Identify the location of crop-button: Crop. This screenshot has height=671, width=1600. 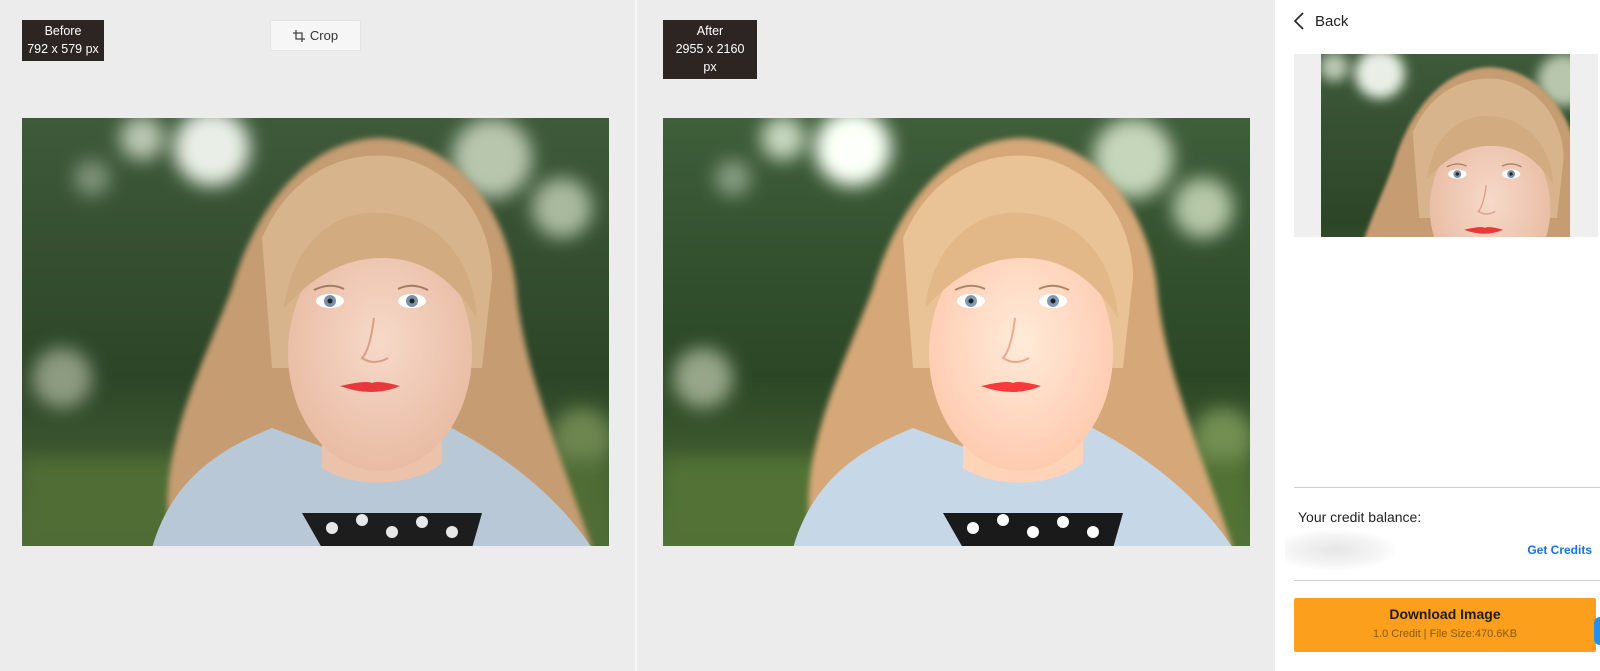
(315, 35).